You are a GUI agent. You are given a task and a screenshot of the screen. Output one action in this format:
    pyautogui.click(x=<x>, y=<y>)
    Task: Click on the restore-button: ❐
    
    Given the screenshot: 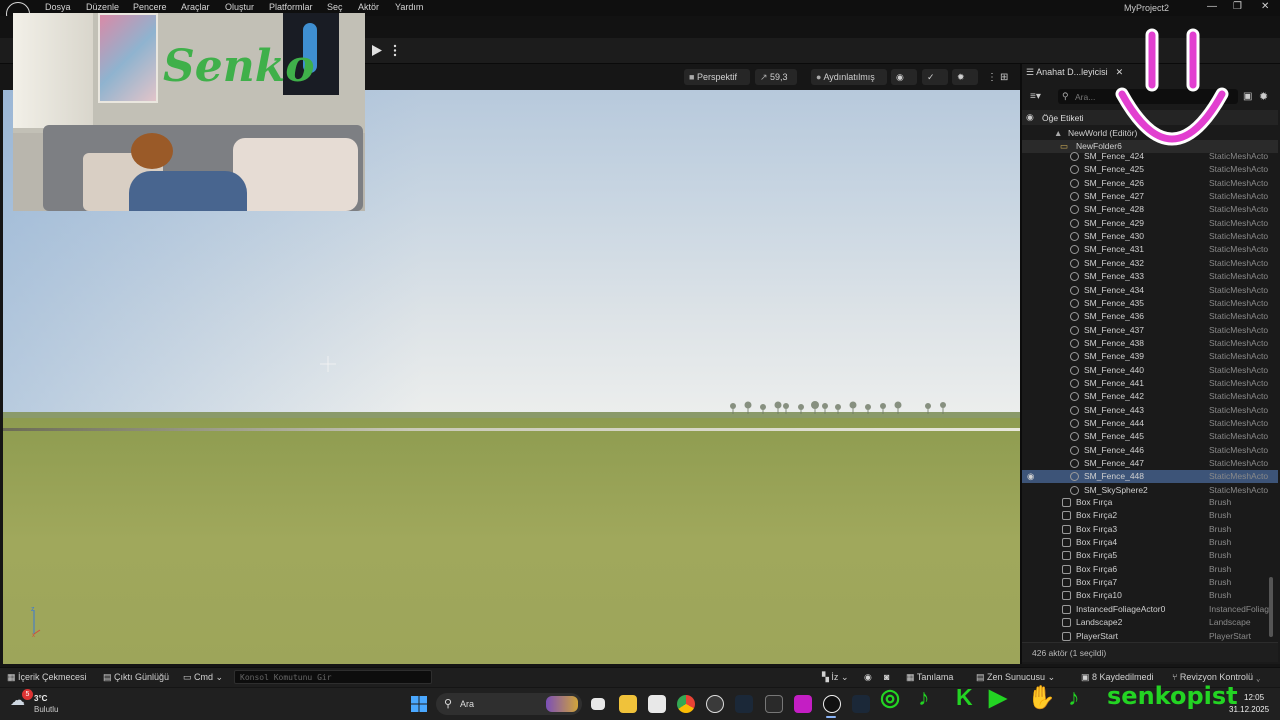 What is the action you would take?
    pyautogui.click(x=1237, y=6)
    